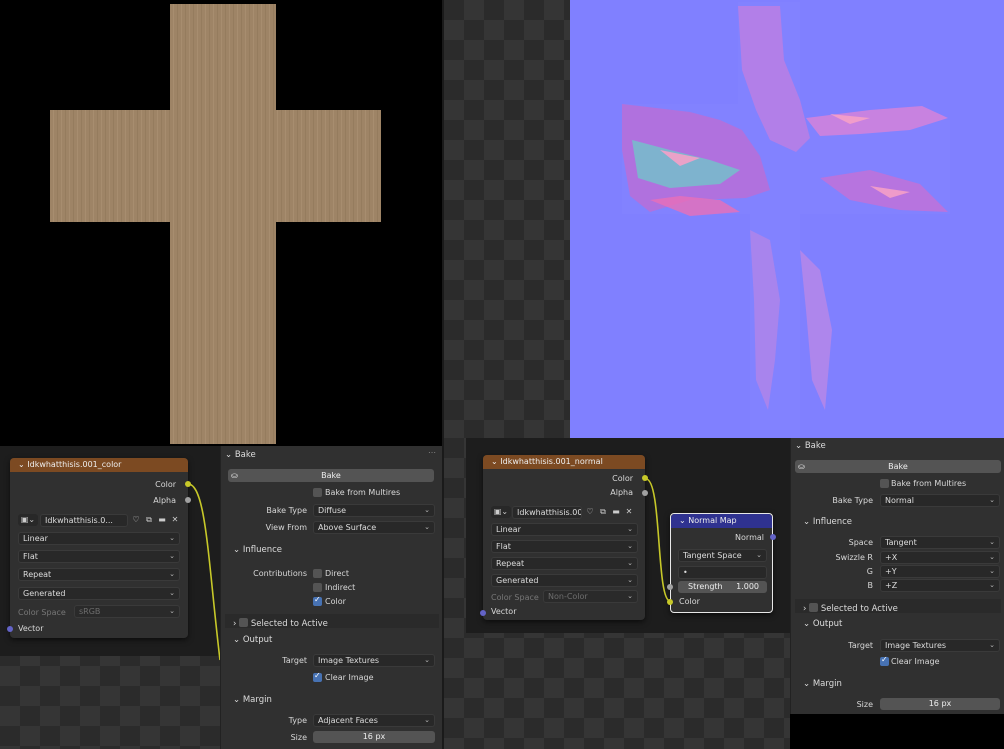 This screenshot has width=1004, height=749. I want to click on color-space-dropdown: Non-Color ⌄, so click(590, 596).